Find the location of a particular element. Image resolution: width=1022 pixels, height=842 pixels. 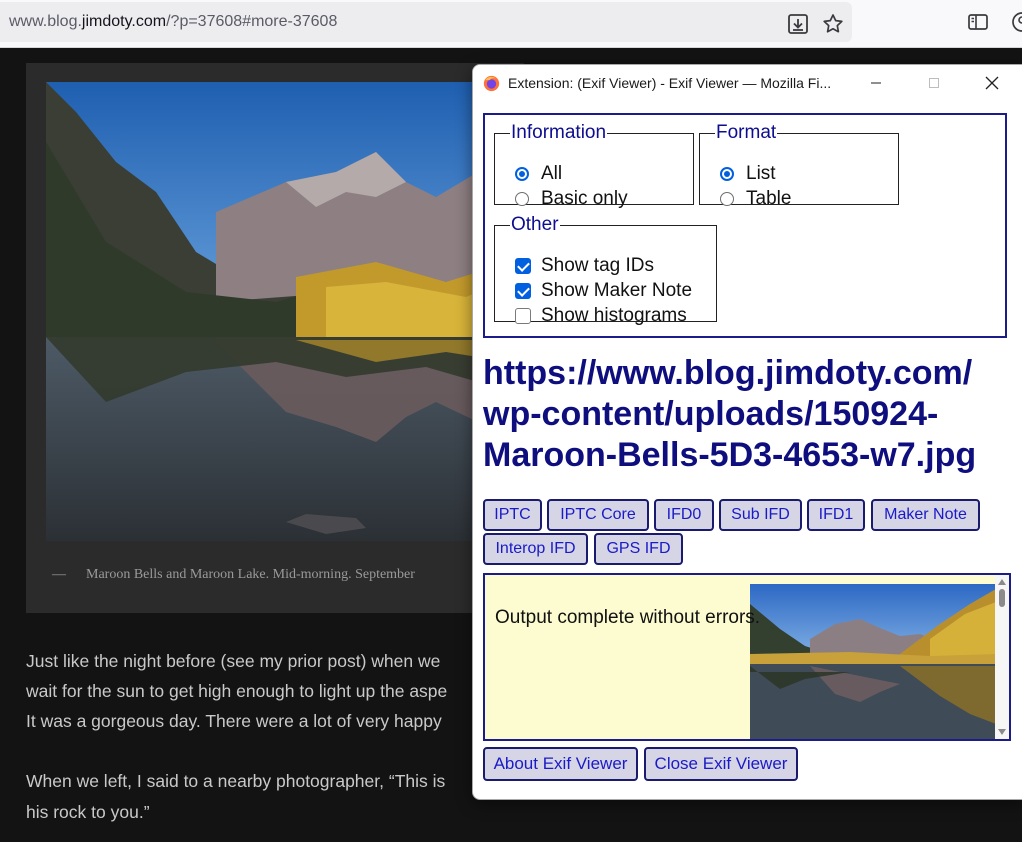

information-option-basic: Basic only is located at coordinates (571, 199).